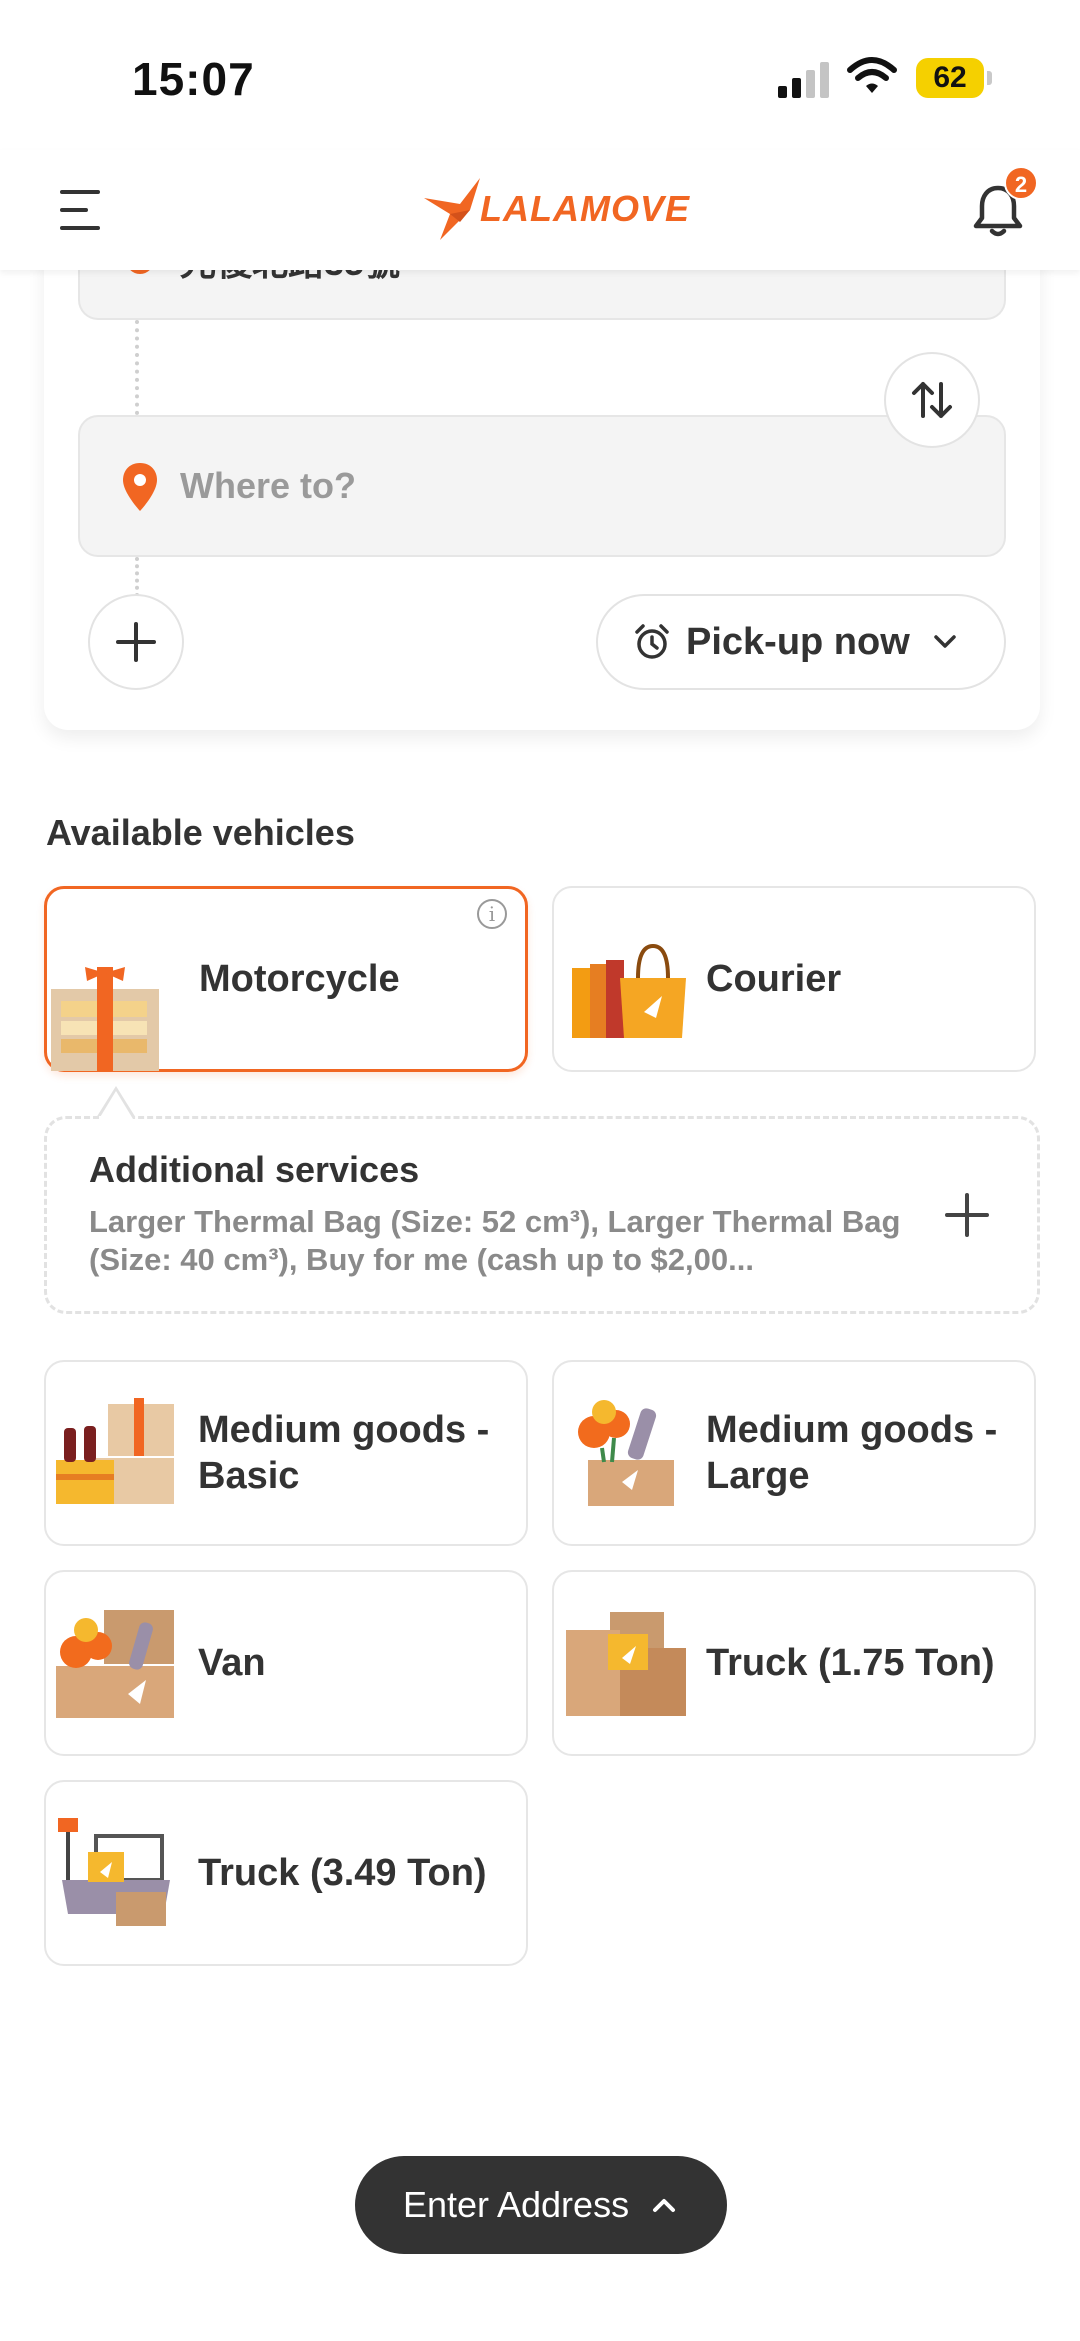 This screenshot has width=1080, height=2341. I want to click on wifi-icon, so click(872, 75).